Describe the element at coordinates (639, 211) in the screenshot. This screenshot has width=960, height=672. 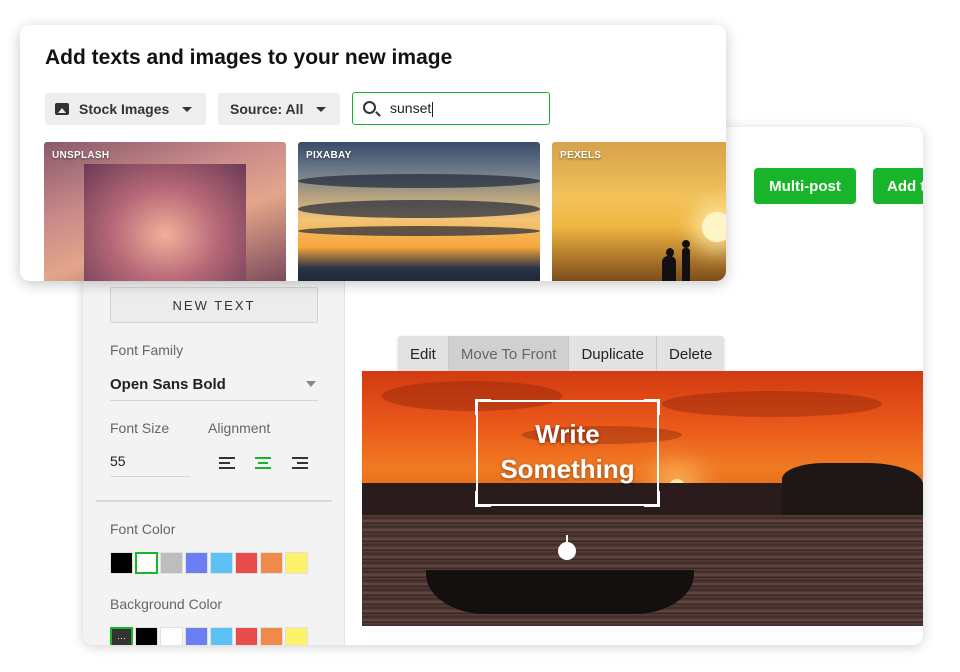
I see `image-thumbnail-pexels: PEXELS` at that location.